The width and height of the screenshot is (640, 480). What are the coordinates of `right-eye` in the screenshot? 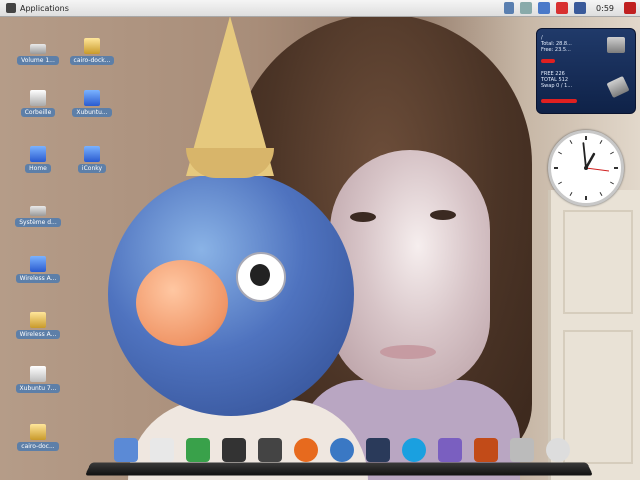 It's located at (443, 215).